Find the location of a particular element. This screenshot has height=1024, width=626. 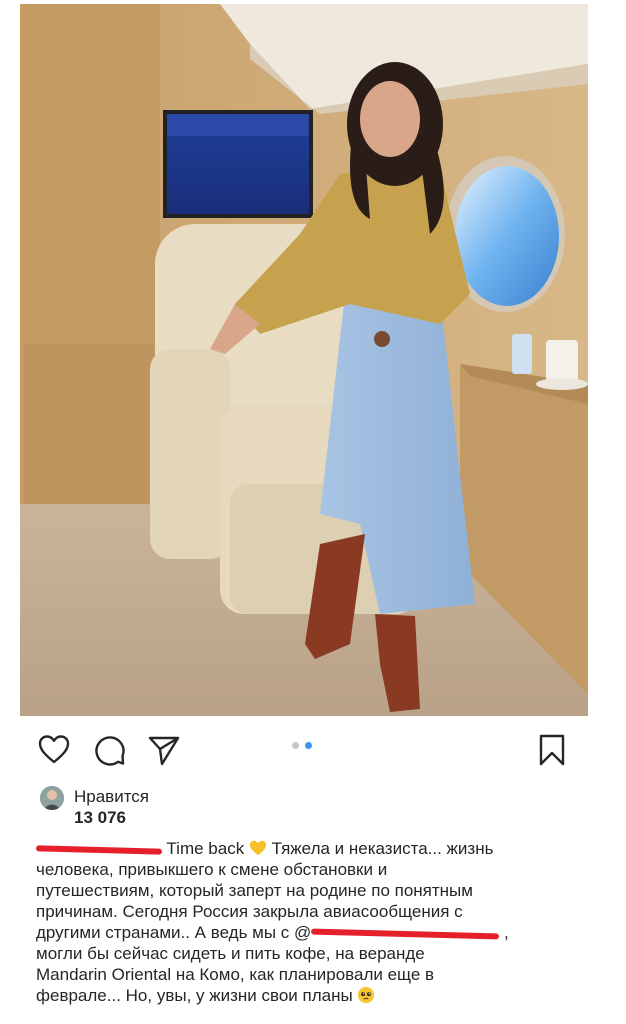

post-action-bar is located at coordinates (304, 748).